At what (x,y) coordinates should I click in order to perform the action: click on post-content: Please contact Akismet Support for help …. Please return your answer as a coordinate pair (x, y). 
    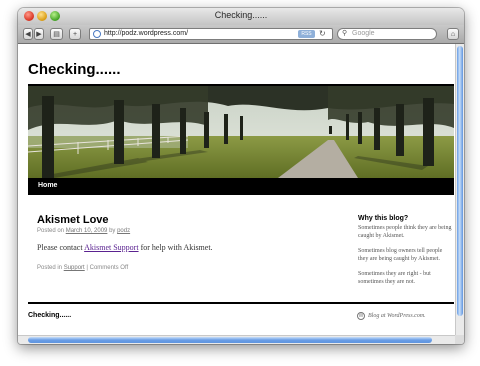
    Looking at the image, I should click on (125, 247).